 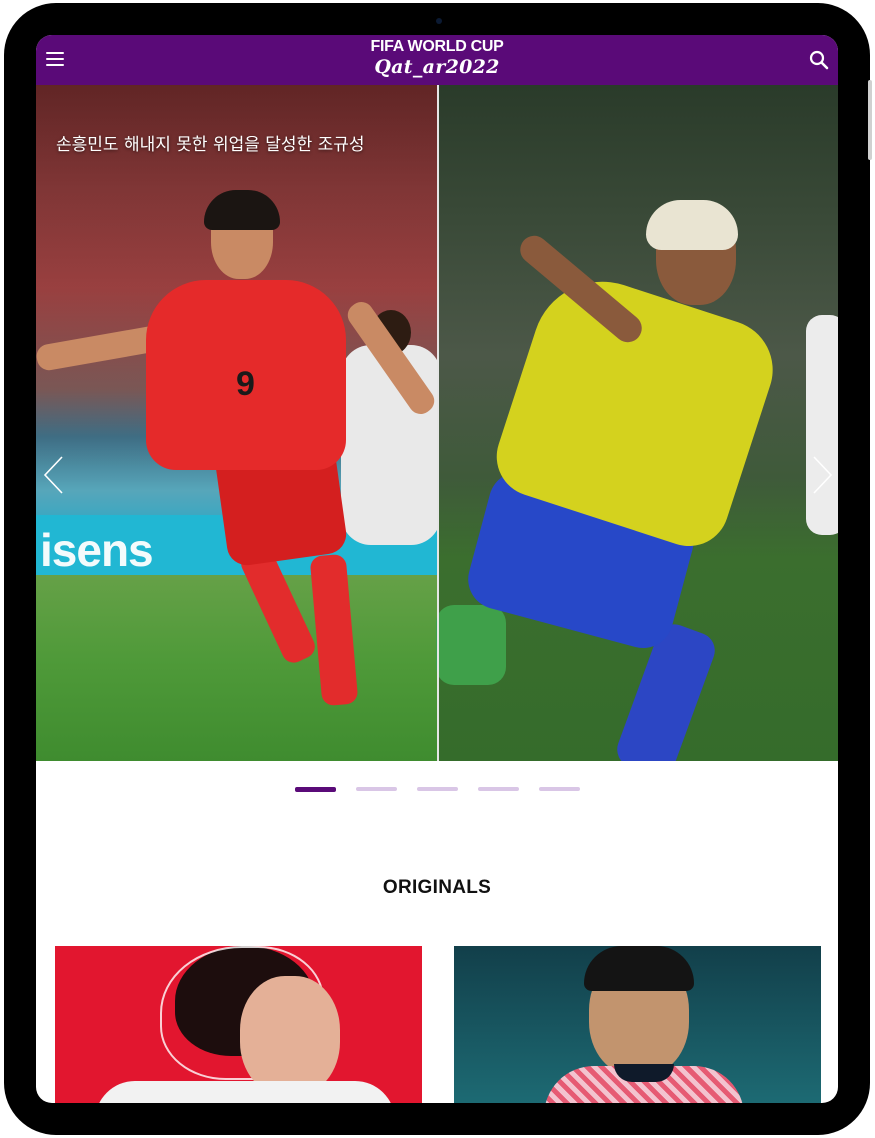 I want to click on tablet-side-button, so click(x=870, y=120).